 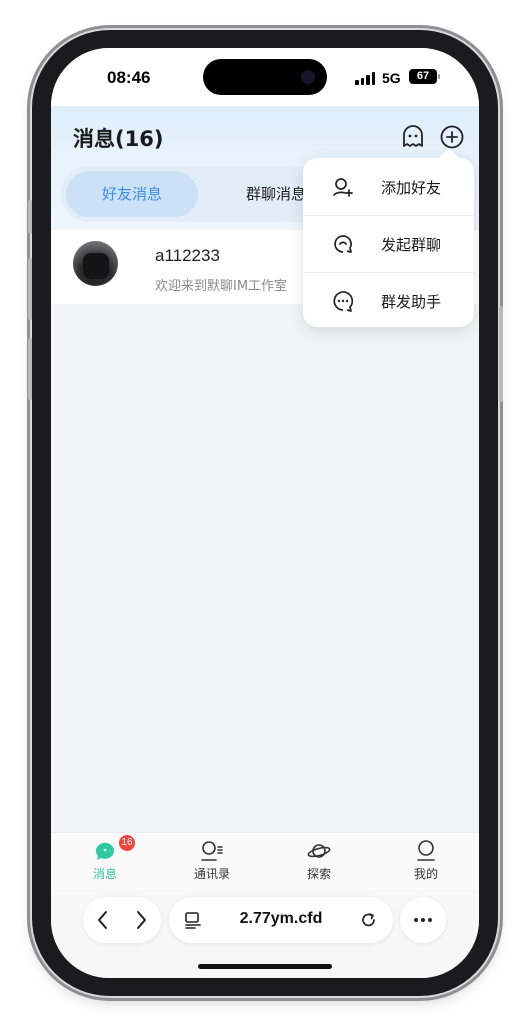 I want to click on action-button, so click(x=30, y=217).